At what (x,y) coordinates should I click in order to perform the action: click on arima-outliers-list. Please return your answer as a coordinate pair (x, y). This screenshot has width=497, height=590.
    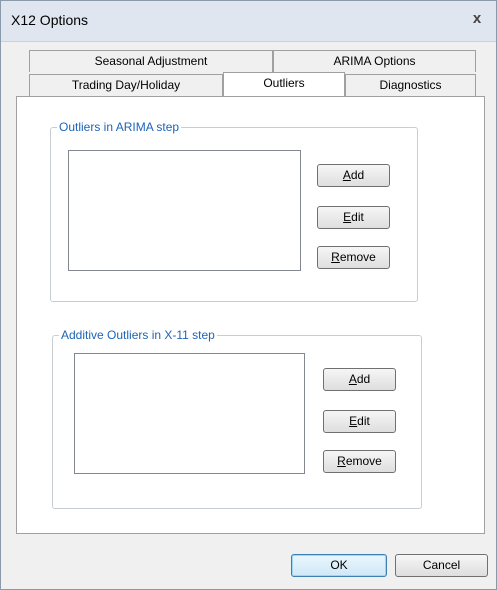
    Looking at the image, I should click on (184, 210).